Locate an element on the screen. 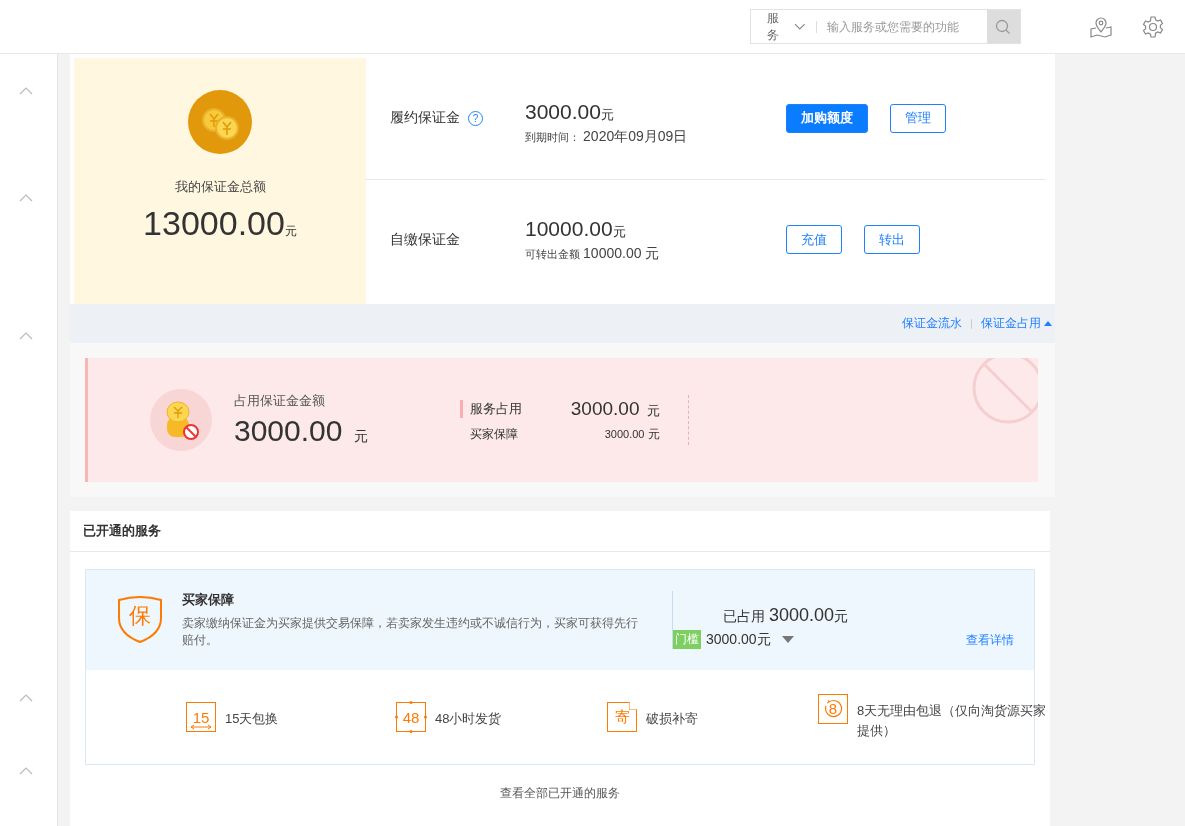  view-all-services-link: 查看全部已开通的服务 is located at coordinates (560, 793).